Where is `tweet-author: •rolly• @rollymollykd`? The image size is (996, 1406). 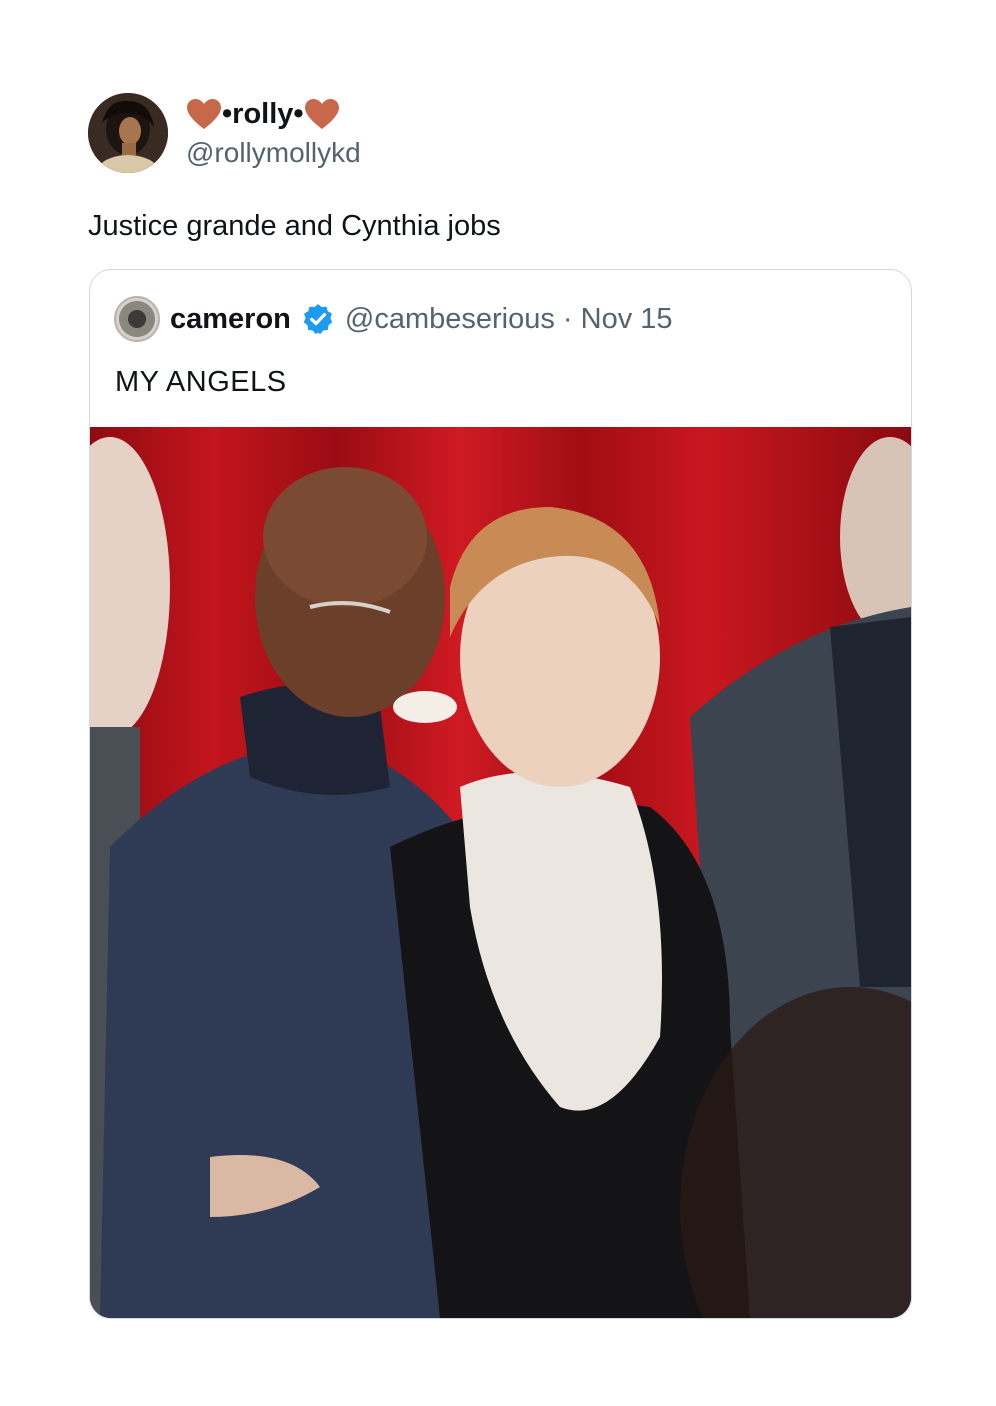 tweet-author: •rolly• @rollymollykd is located at coordinates (500, 133).